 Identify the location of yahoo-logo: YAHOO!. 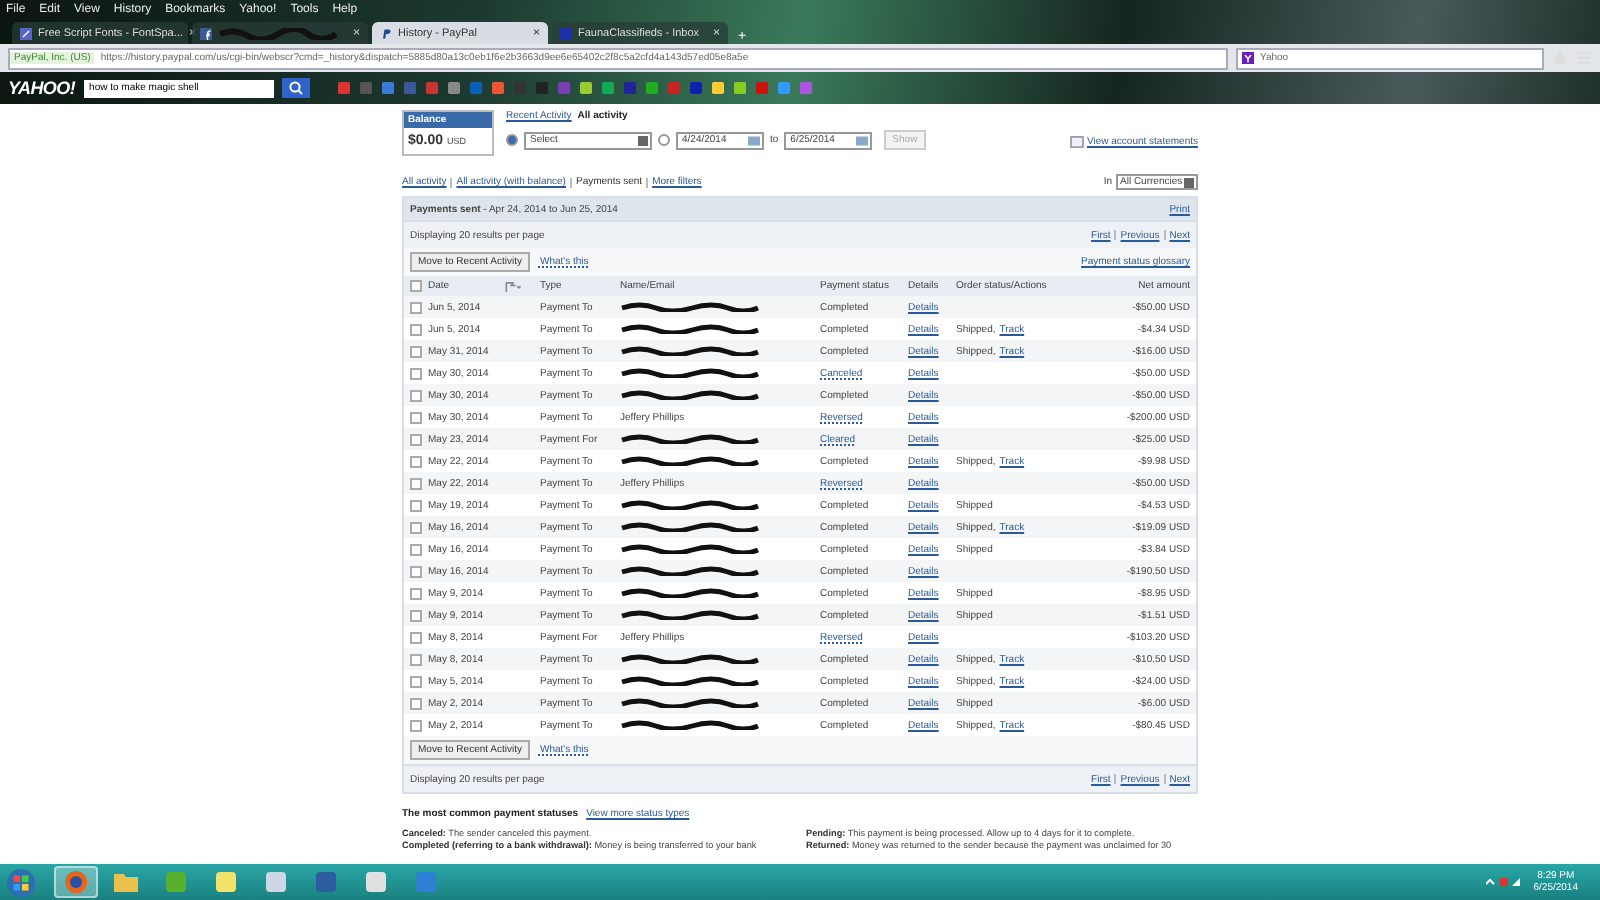
(42, 88).